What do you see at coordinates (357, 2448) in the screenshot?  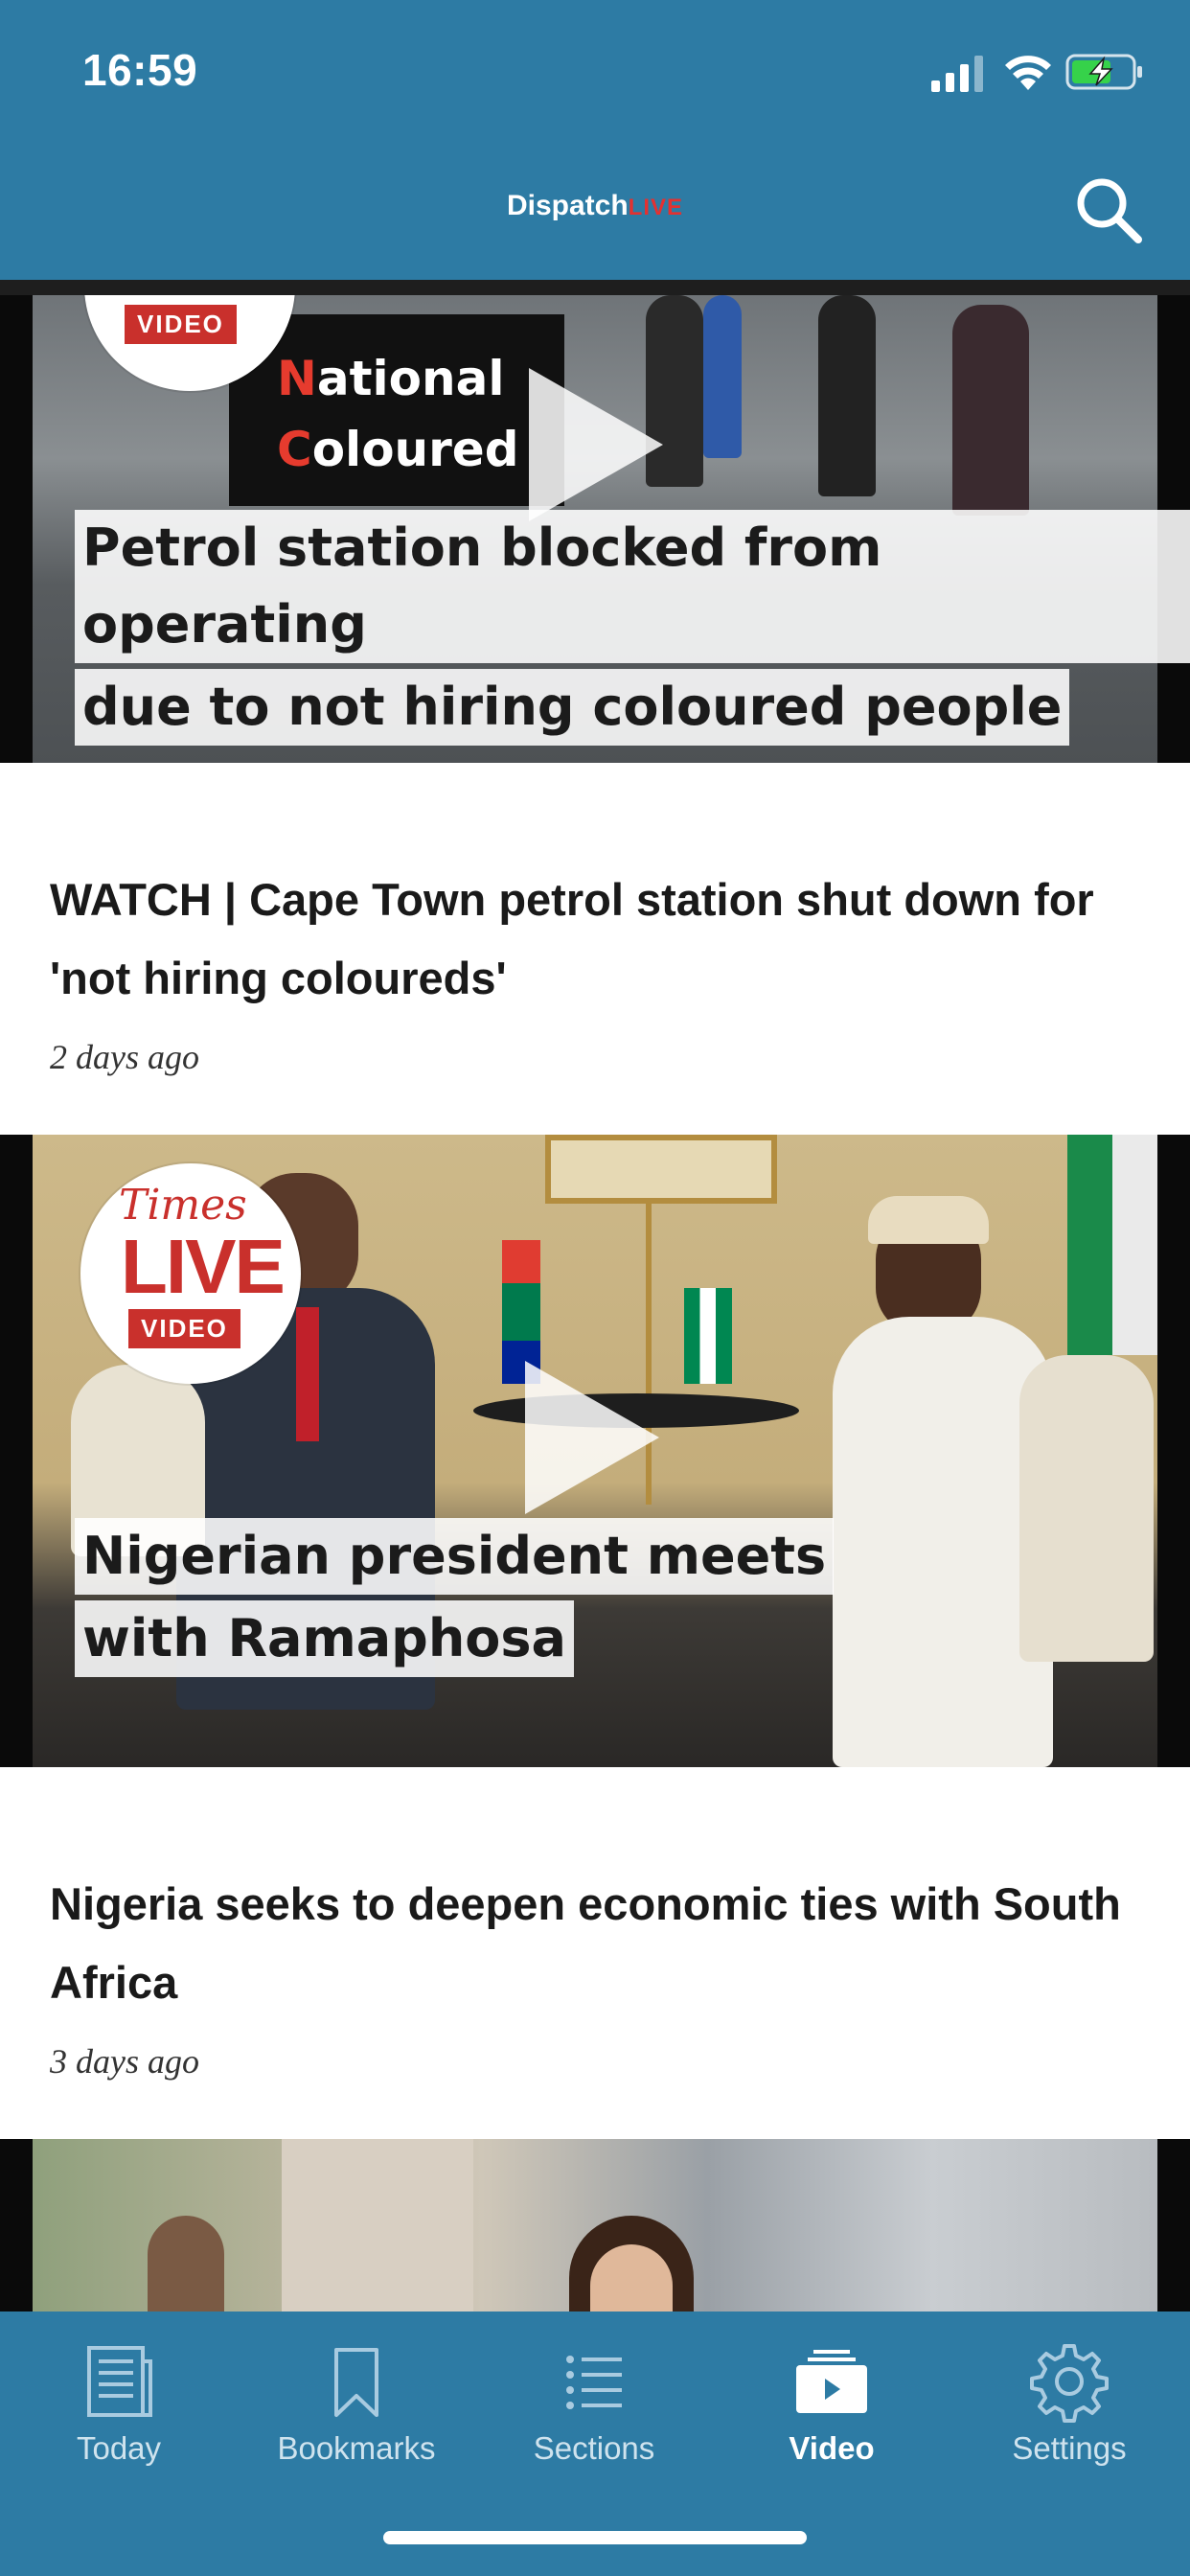 I see `tab-label: Bookmarks` at bounding box center [357, 2448].